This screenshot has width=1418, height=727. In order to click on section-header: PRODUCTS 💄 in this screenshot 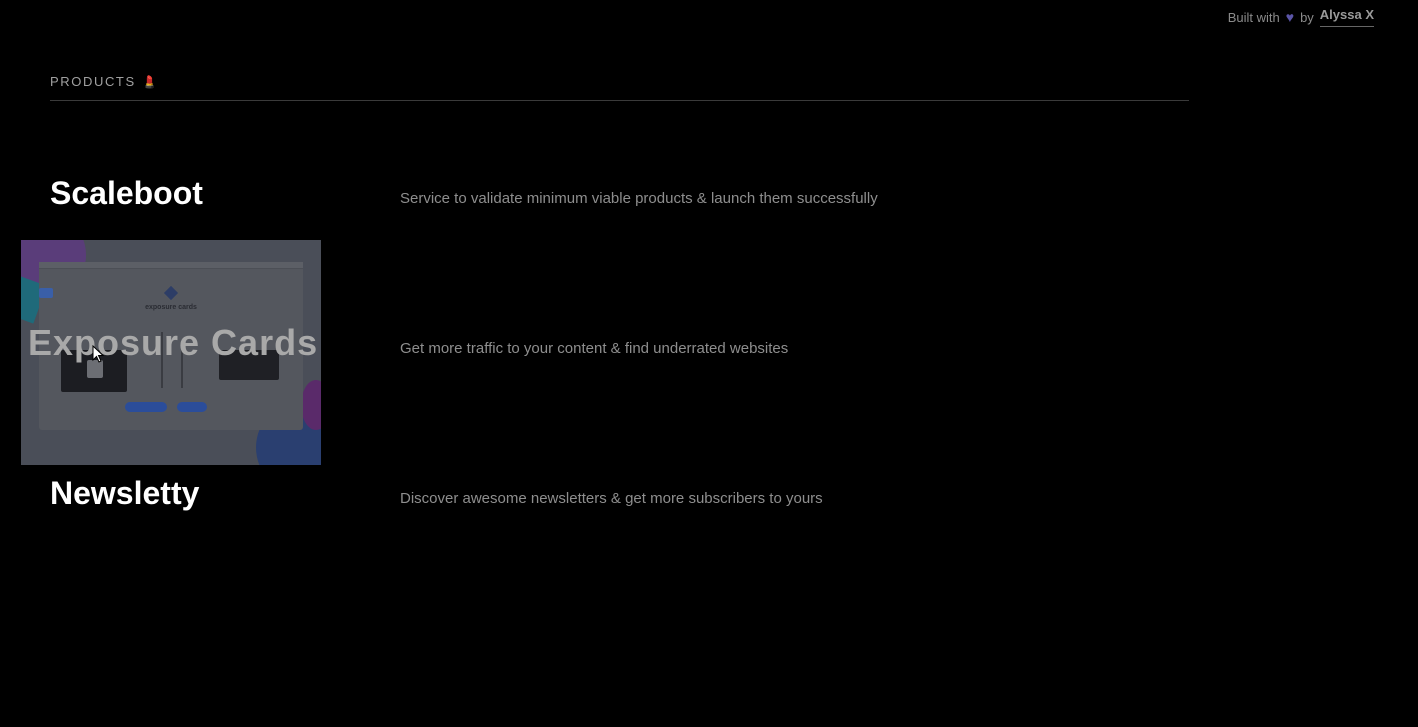, I will do `click(619, 87)`.